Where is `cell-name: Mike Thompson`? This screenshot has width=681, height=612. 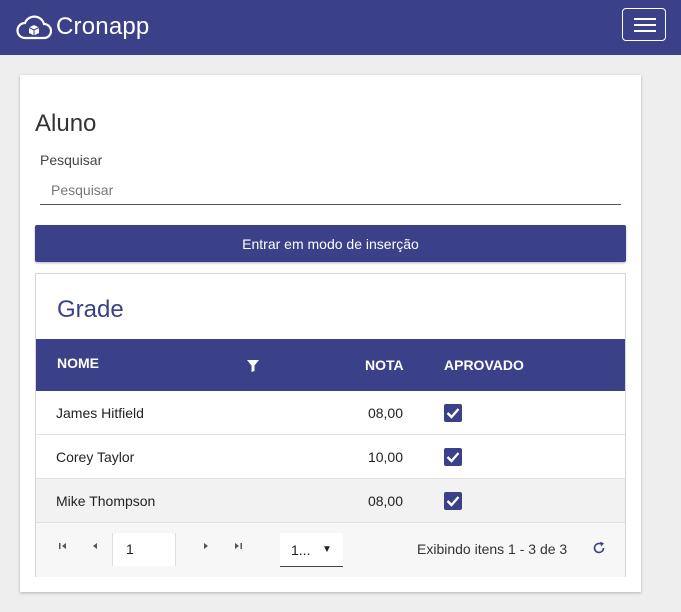 cell-name: Mike Thompson is located at coordinates (106, 501).